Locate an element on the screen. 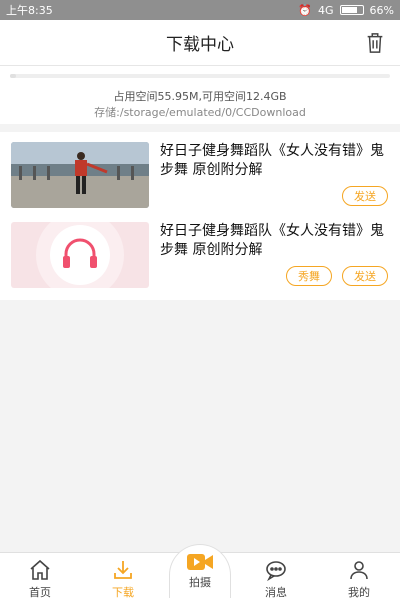 This screenshot has width=400, height=600. storage-usage-text: 占用空间55.95M,可用空间12.4GB is located at coordinates (200, 96).